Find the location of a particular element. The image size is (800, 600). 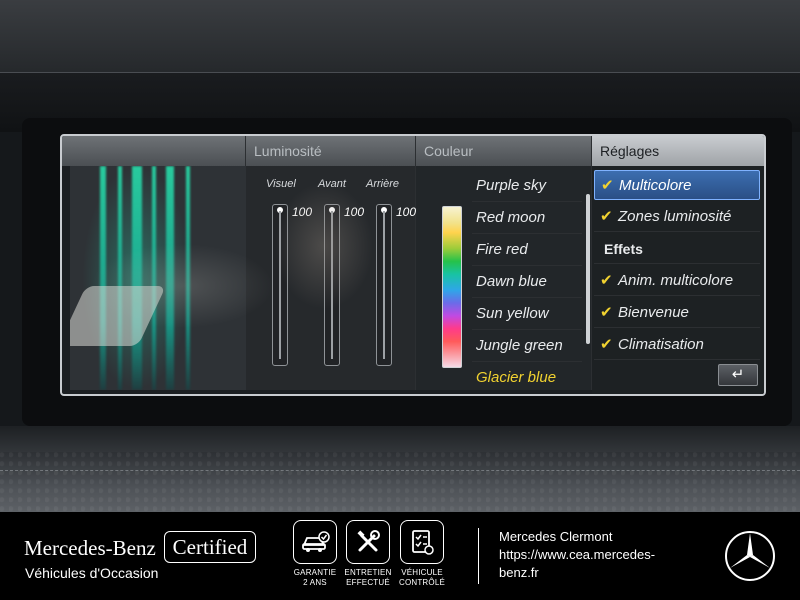

scrollbar-thumb is located at coordinates (588, 269).